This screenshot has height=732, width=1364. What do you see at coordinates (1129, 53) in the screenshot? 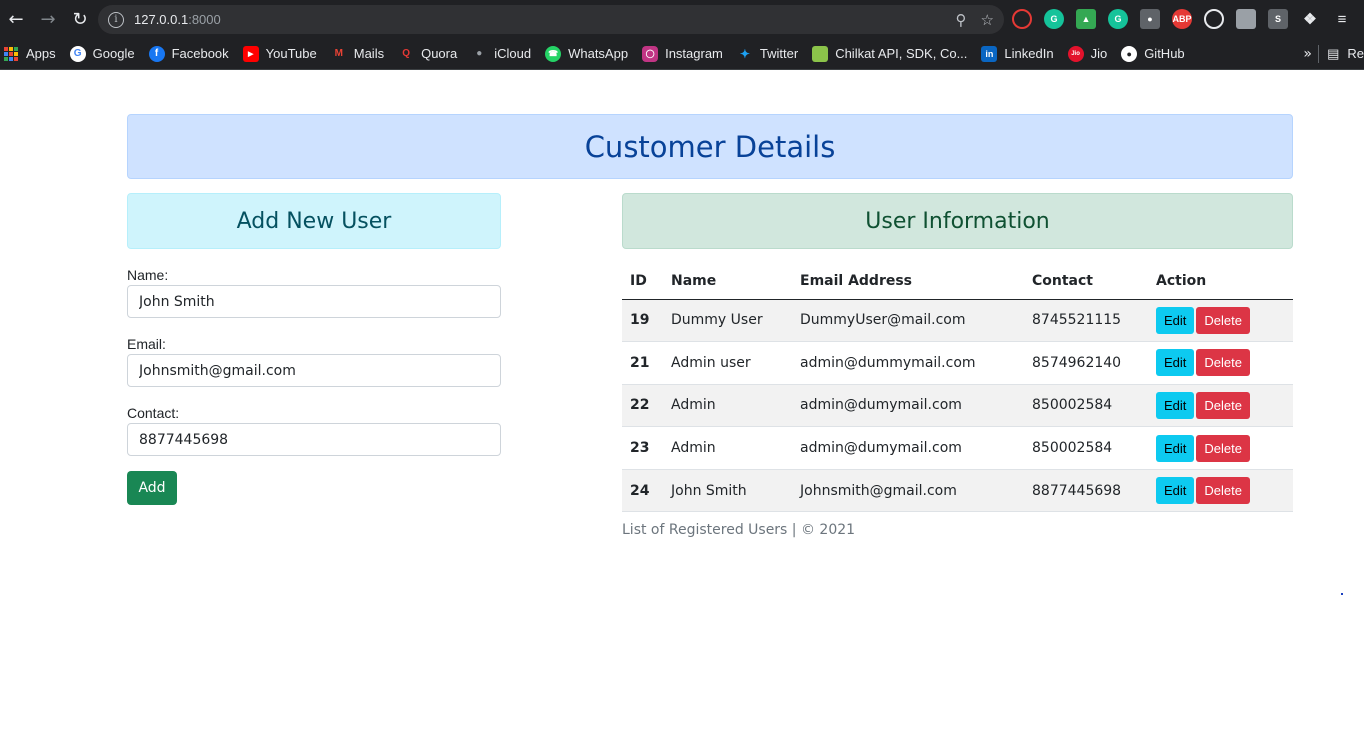
I see `github-icon: ●` at bounding box center [1129, 53].